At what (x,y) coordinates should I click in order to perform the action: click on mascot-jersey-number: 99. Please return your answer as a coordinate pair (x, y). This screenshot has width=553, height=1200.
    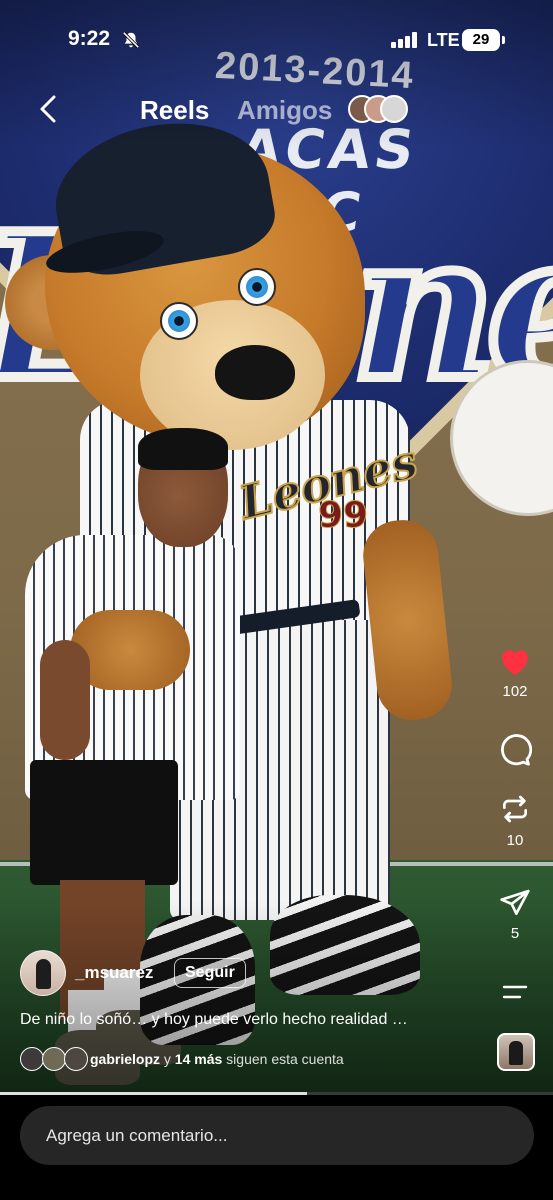
    Looking at the image, I should click on (343, 516).